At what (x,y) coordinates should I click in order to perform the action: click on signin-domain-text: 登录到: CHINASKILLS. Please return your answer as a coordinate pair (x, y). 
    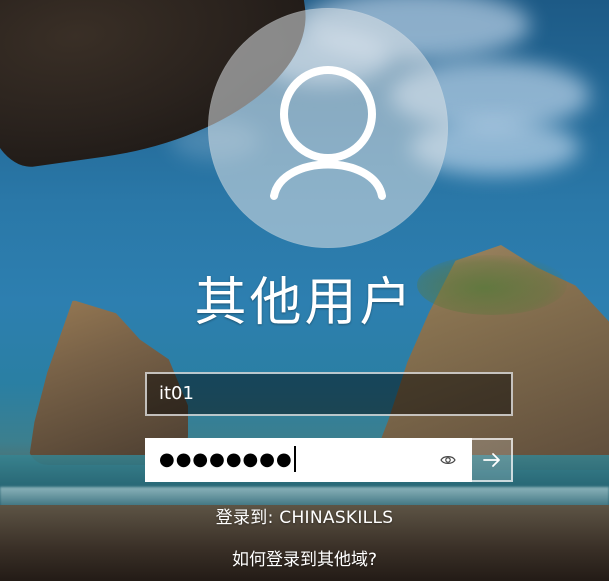
    Looking at the image, I should click on (304, 518).